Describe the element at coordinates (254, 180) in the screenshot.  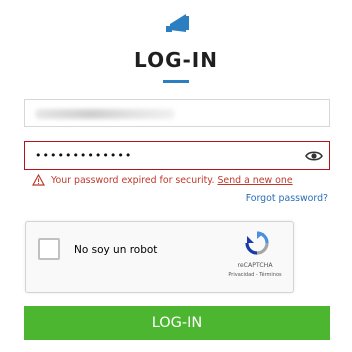
I see `send-new-password-link: Send a new one` at that location.